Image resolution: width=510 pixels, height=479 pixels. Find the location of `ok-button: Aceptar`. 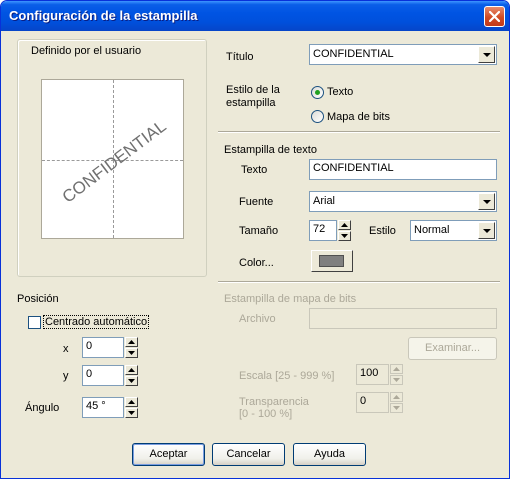

ok-button: Aceptar is located at coordinates (168, 454).